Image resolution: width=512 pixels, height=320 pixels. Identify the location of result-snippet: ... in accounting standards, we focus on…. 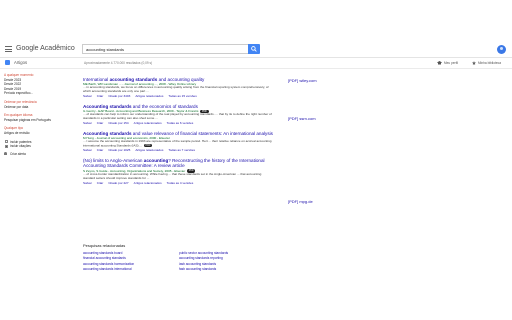
(176, 89).